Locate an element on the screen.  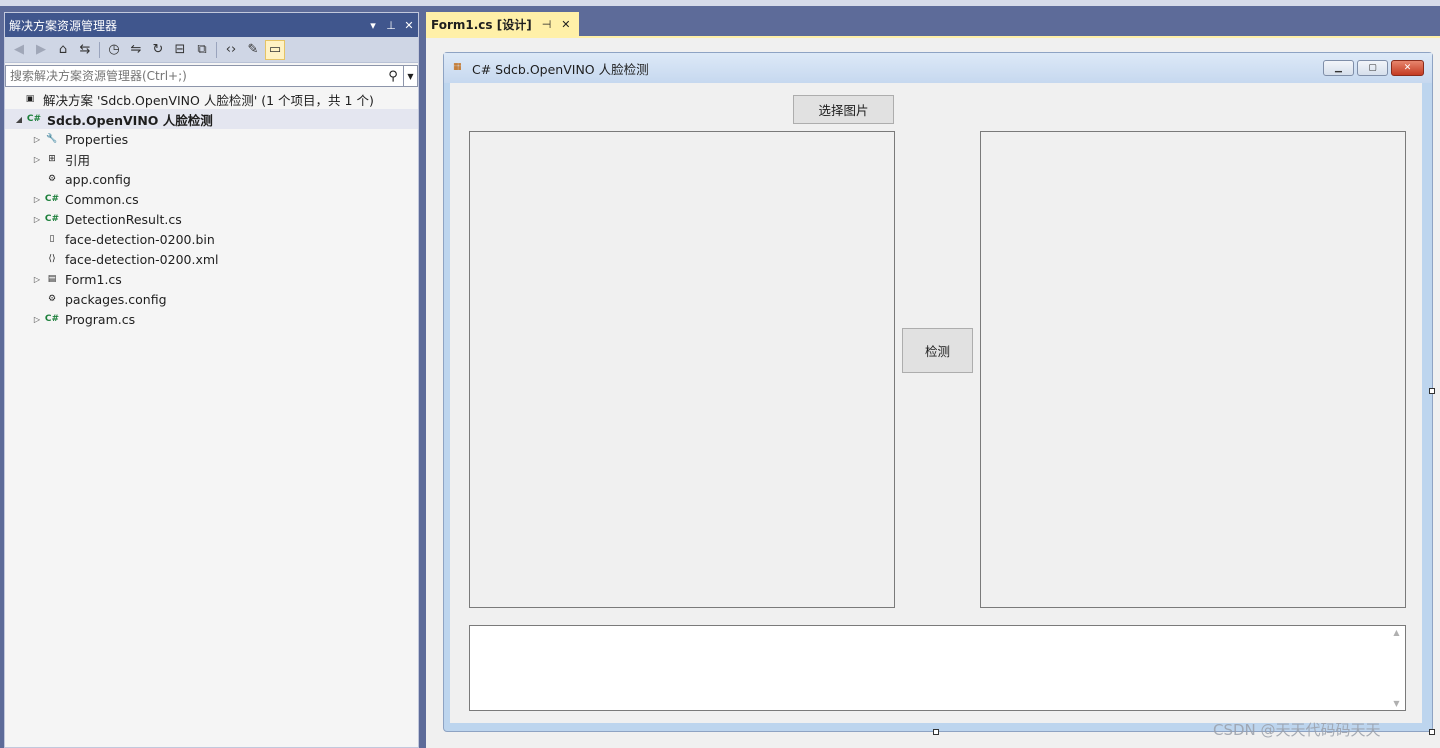
xml-file-icon: ⟨⟩ is located at coordinates (52, 259).